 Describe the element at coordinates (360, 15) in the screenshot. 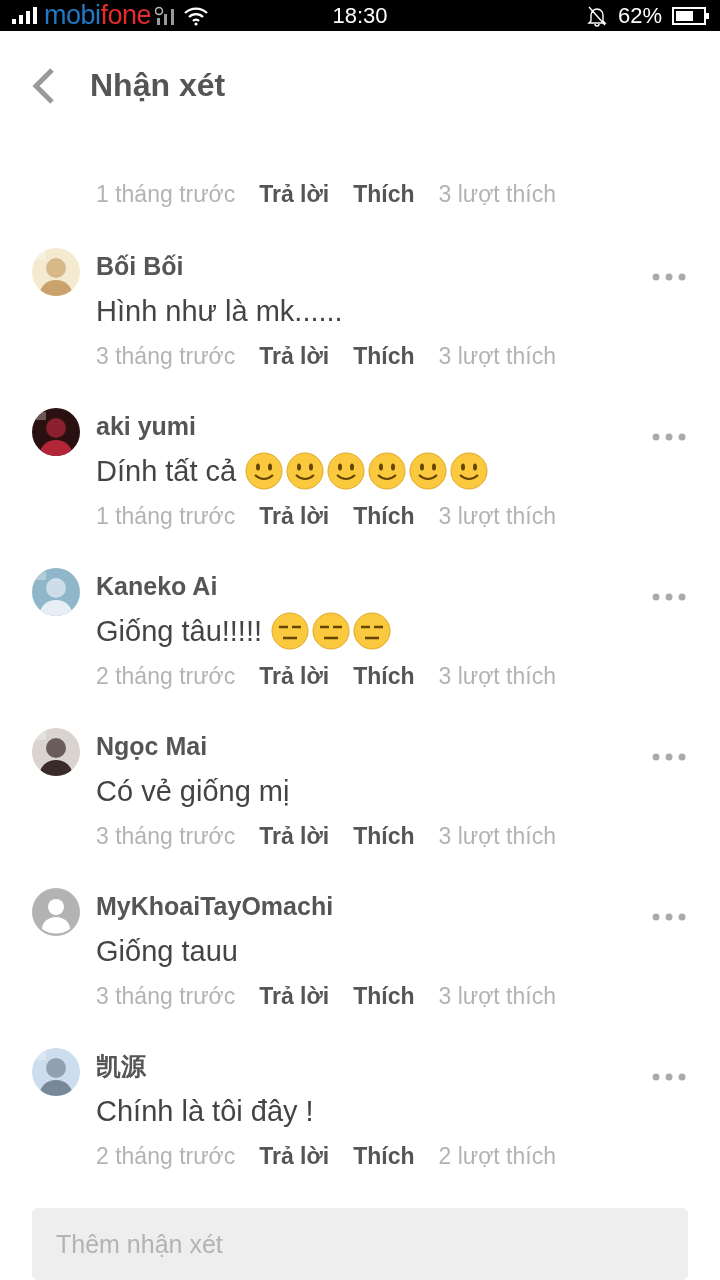

I see `clock: 18:30` at that location.